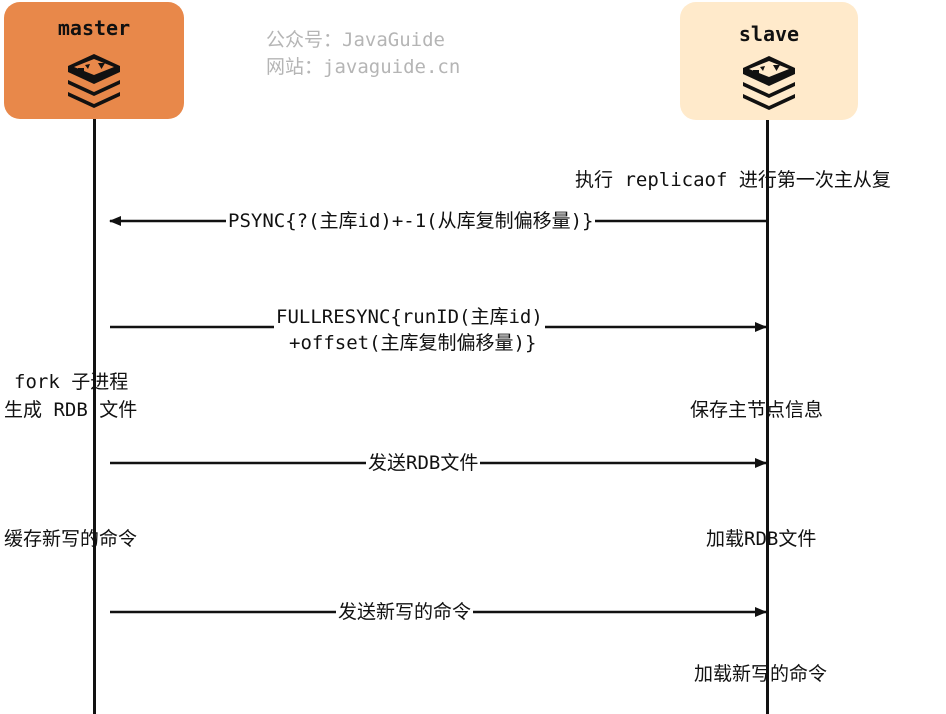 The width and height of the screenshot is (946, 714). I want to click on replicaof-note: 执行 replicaof 进行第一次主从复, so click(733, 180).